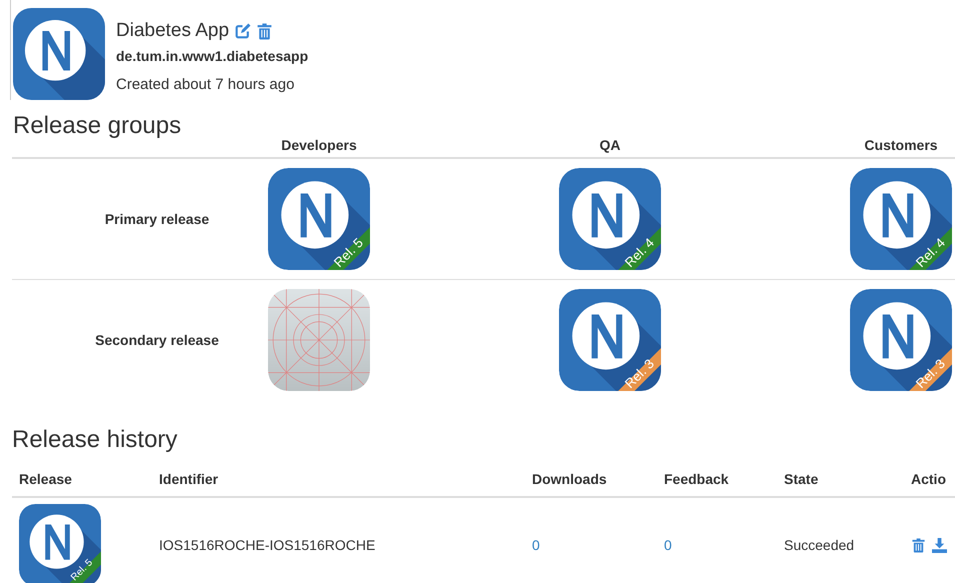 This screenshot has width=955, height=583. Describe the element at coordinates (939, 545) in the screenshot. I see `download-icon` at that location.